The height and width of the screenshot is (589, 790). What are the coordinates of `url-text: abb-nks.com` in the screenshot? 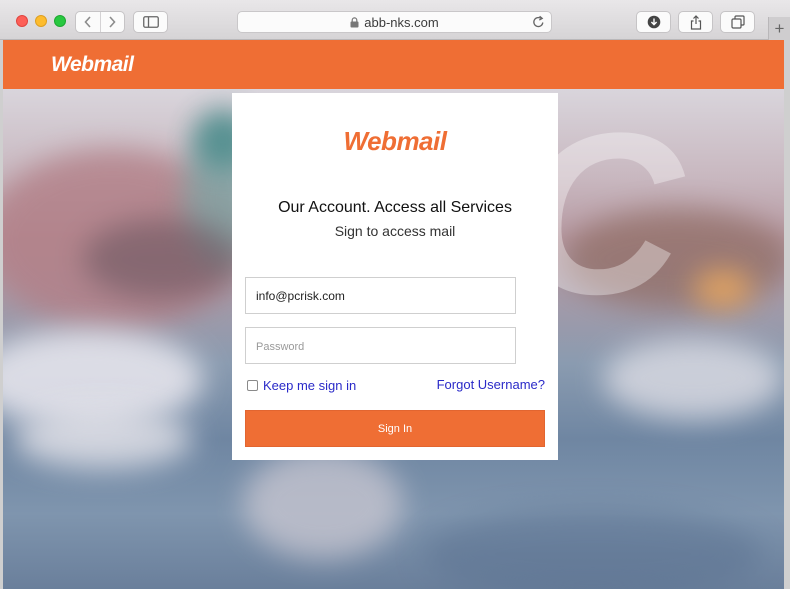 It's located at (401, 22).